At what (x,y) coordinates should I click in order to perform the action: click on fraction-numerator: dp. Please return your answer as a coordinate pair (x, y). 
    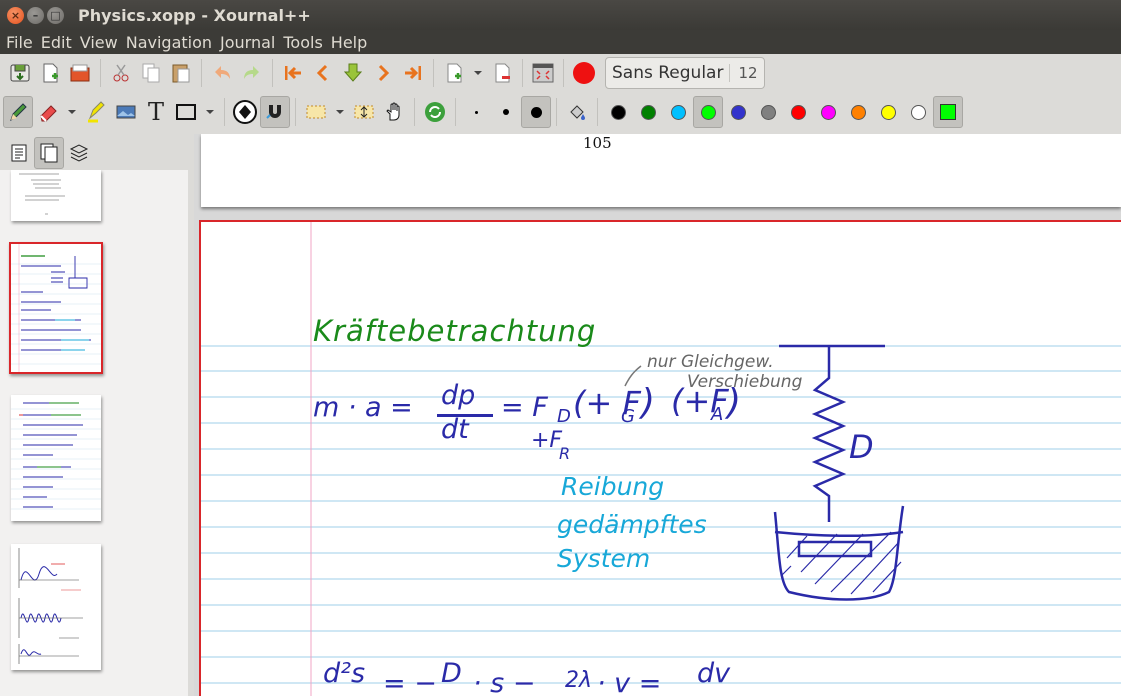
    Looking at the image, I should click on (458, 395).